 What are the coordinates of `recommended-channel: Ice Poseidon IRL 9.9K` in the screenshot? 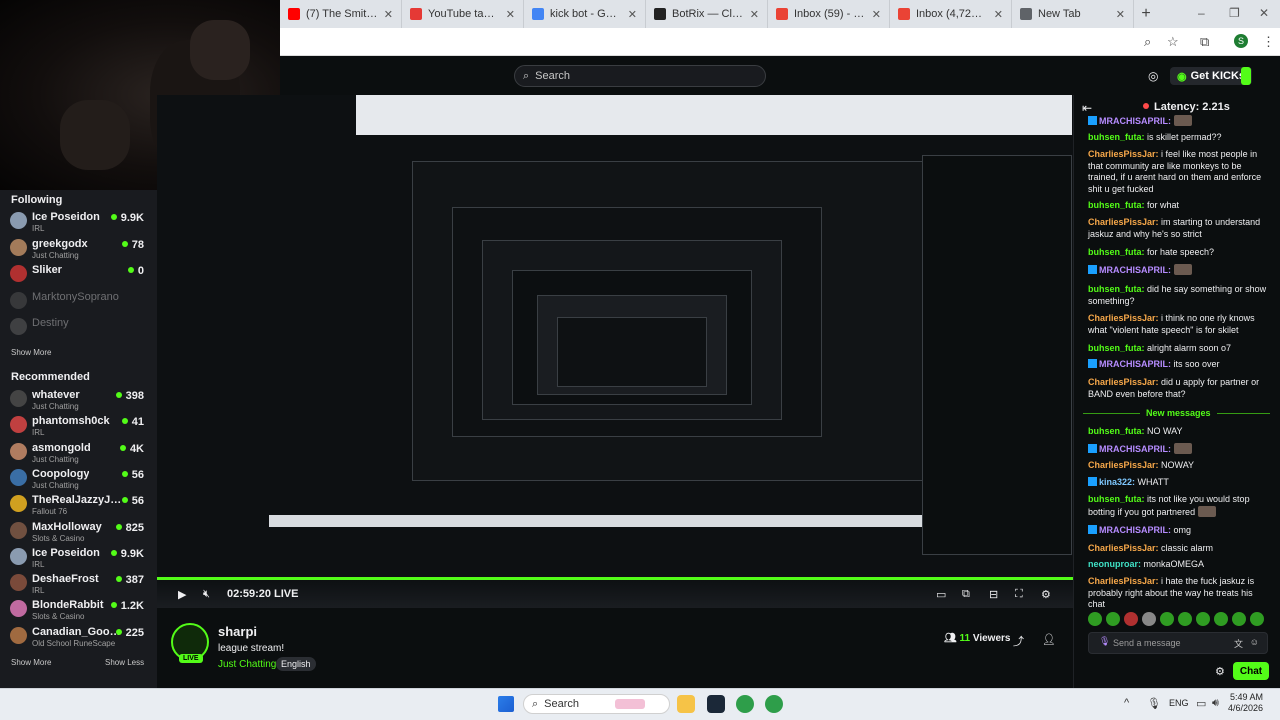 It's located at (77, 558).